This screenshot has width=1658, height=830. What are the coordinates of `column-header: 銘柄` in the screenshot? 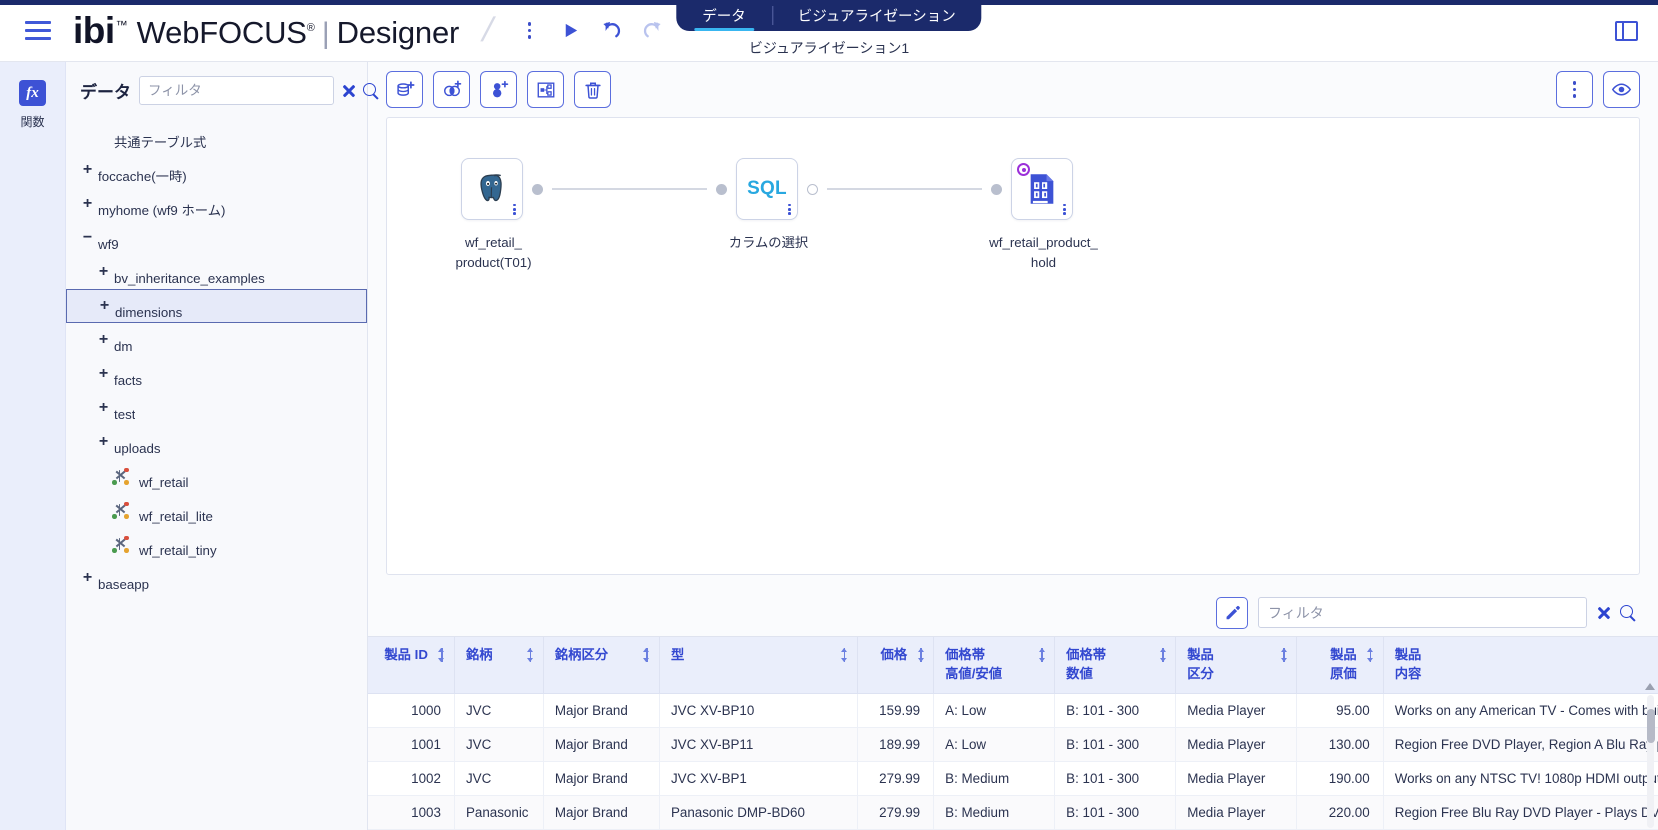 It's located at (499, 666).